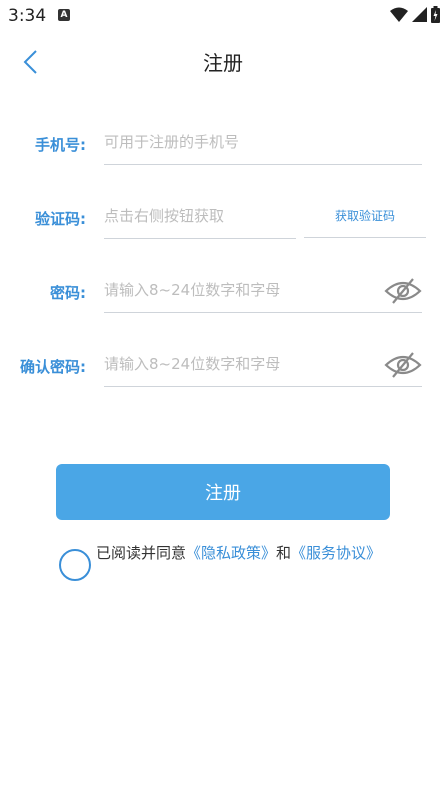 The width and height of the screenshot is (446, 794). Describe the element at coordinates (53, 367) in the screenshot. I see `confirm-label: 确认密码:` at that location.